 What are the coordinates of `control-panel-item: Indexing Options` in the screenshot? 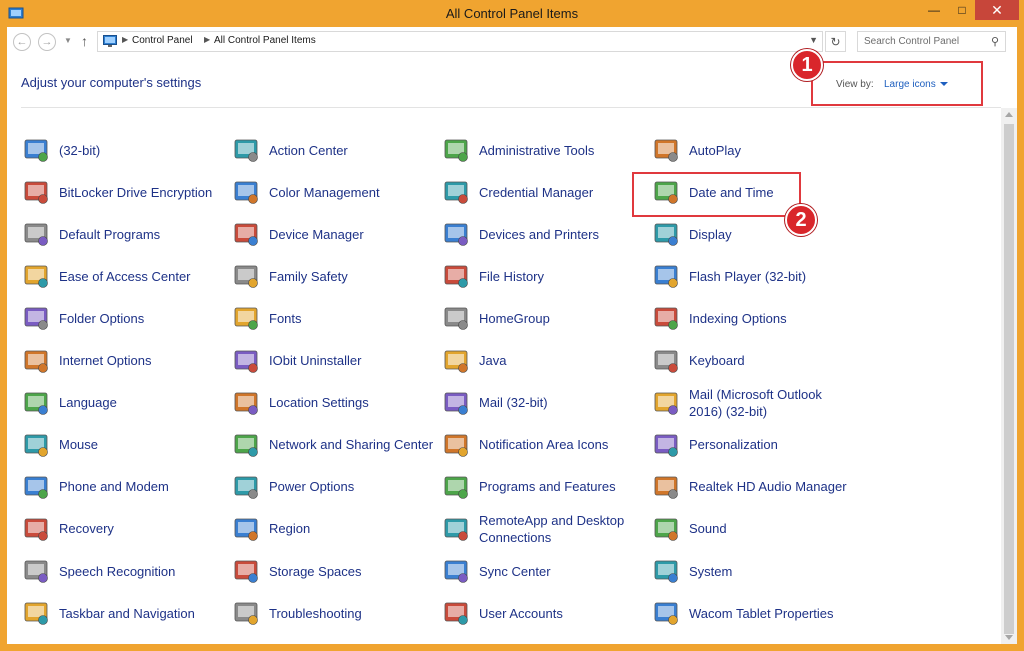 It's located at (751, 318).